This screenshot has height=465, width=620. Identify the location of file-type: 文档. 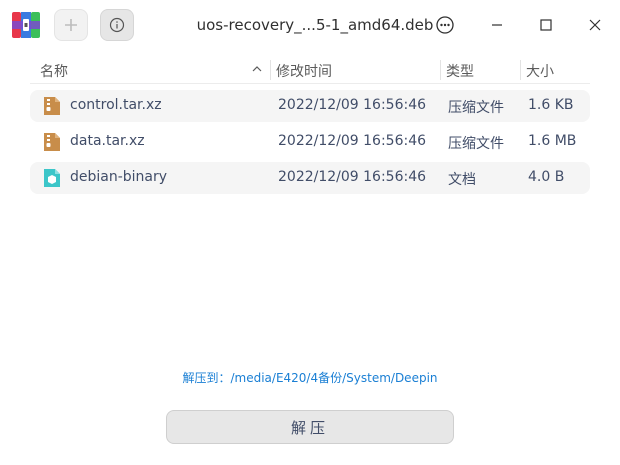
(462, 180).